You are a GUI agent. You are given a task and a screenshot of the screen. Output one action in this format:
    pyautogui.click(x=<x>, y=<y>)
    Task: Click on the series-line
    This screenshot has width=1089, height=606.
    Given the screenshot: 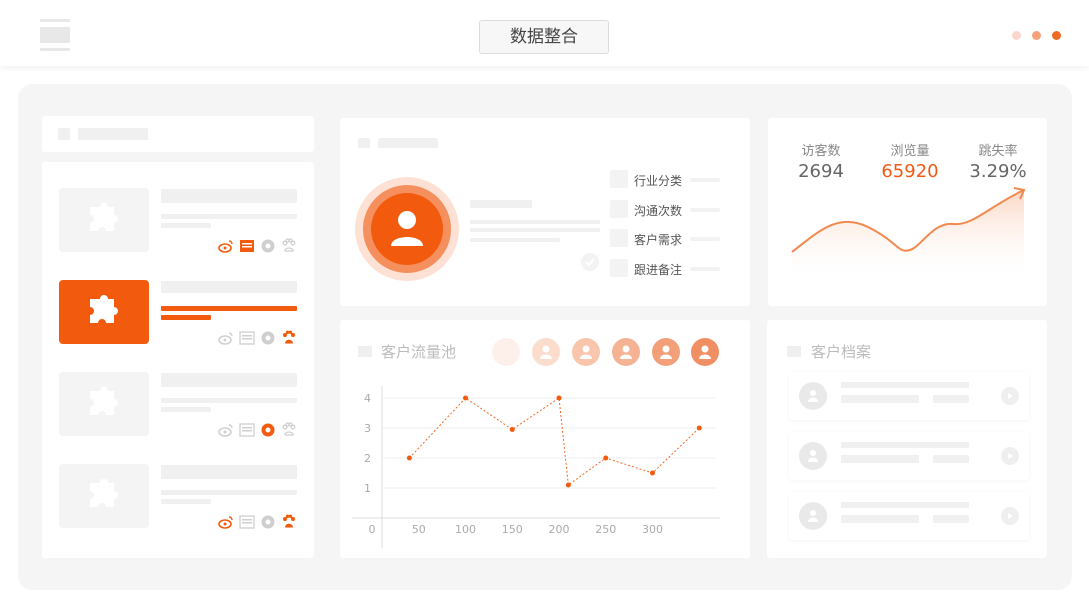 What is the action you would take?
    pyautogui.click(x=554, y=441)
    